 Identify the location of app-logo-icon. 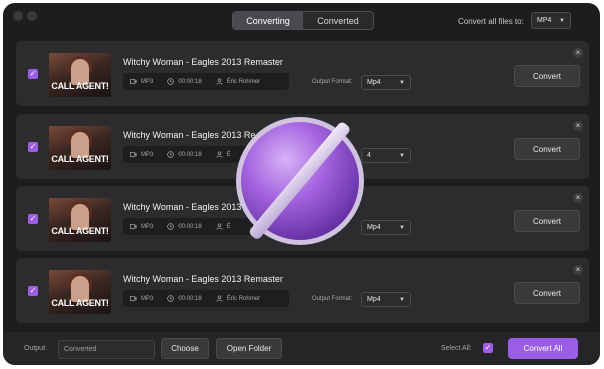
(300, 181).